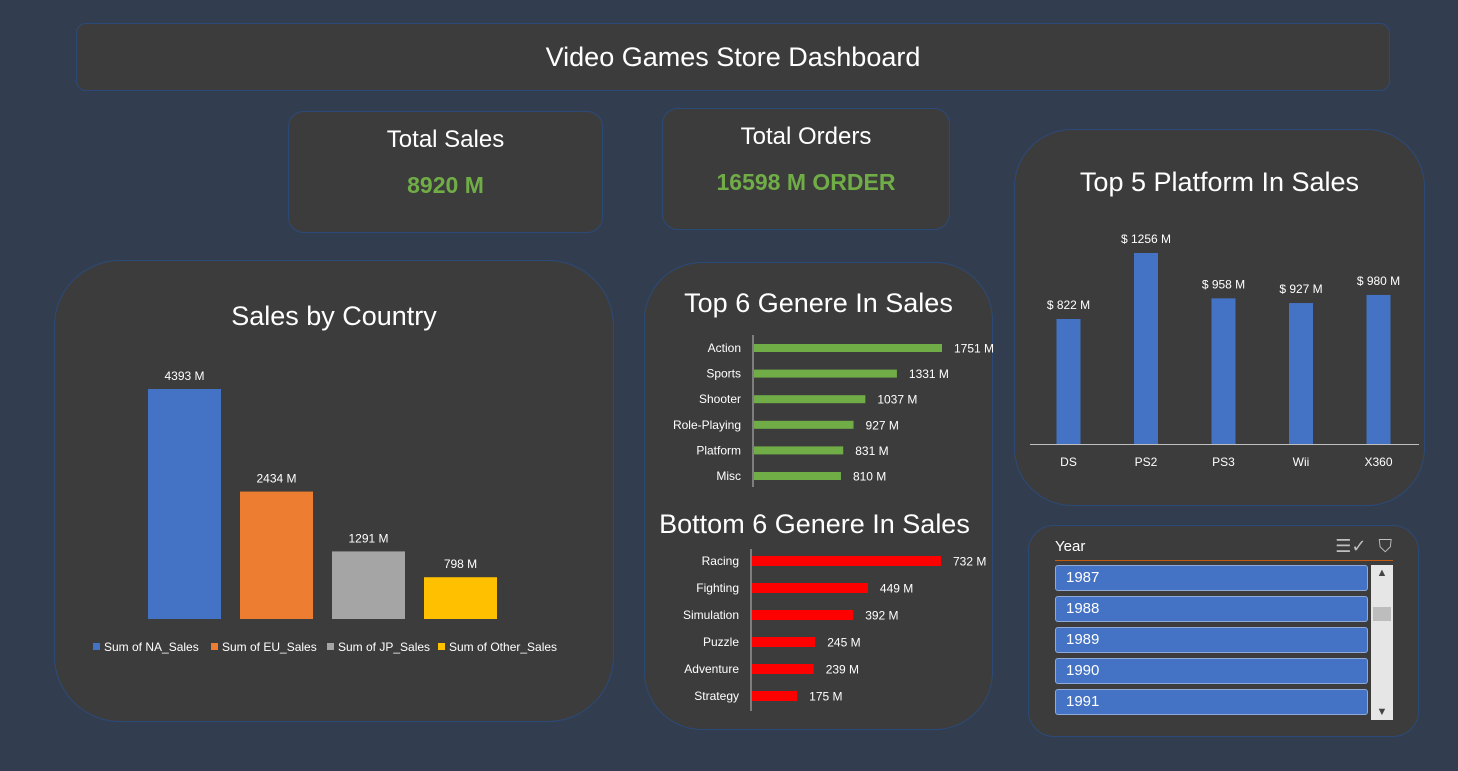 The width and height of the screenshot is (1458, 771). What do you see at coordinates (720, 399) in the screenshot?
I see `top-genre-category-label: Shooter` at bounding box center [720, 399].